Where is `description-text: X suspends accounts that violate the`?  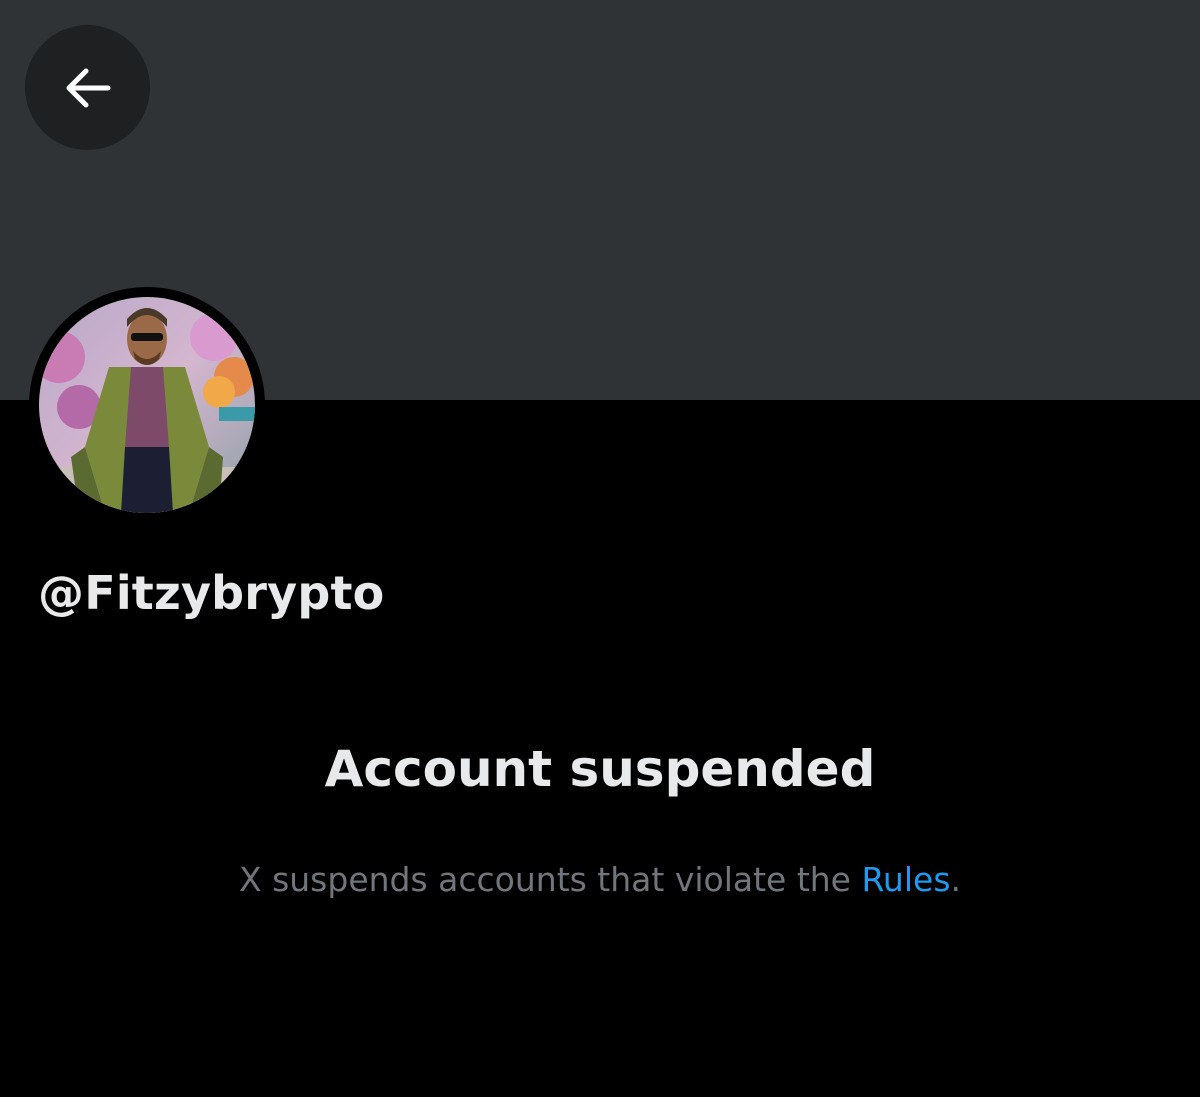
description-text: X suspends accounts that violate the is located at coordinates (550, 879).